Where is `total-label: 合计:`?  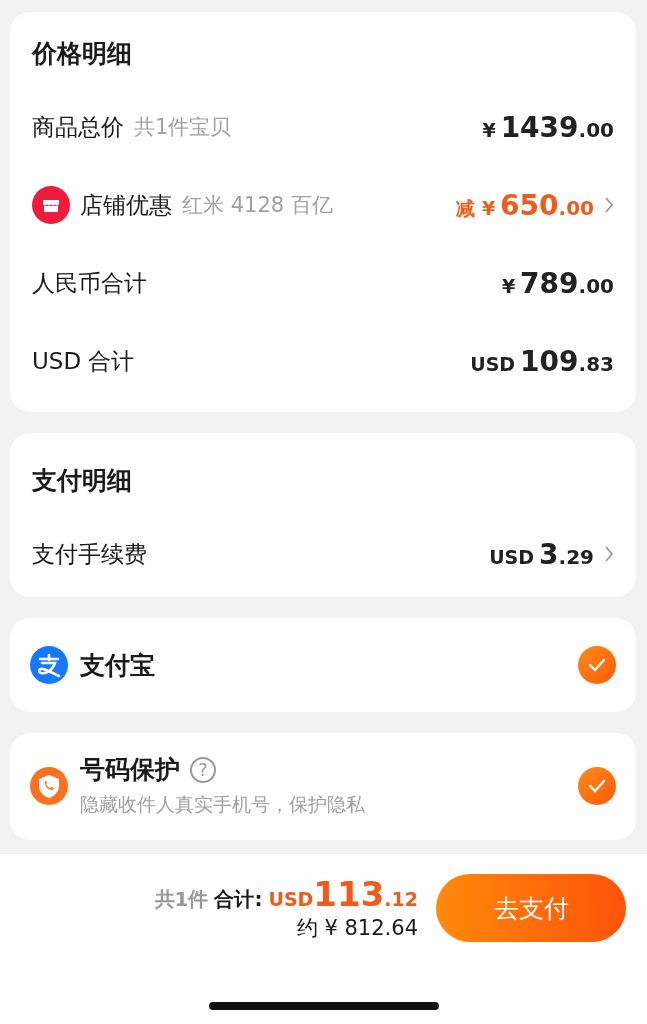
total-label: 合计: is located at coordinates (238, 899).